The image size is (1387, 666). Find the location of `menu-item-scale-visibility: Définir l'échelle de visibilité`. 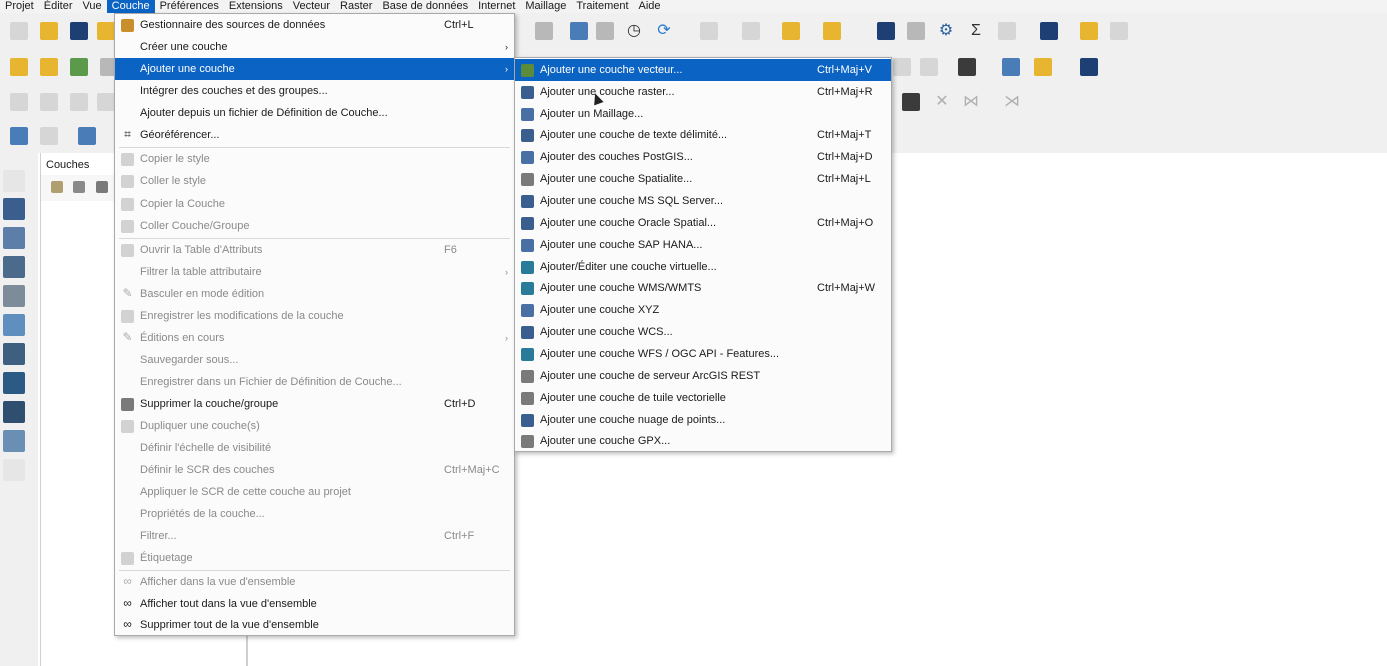

menu-item-scale-visibility: Définir l'échelle de visibilité is located at coordinates (314, 448).